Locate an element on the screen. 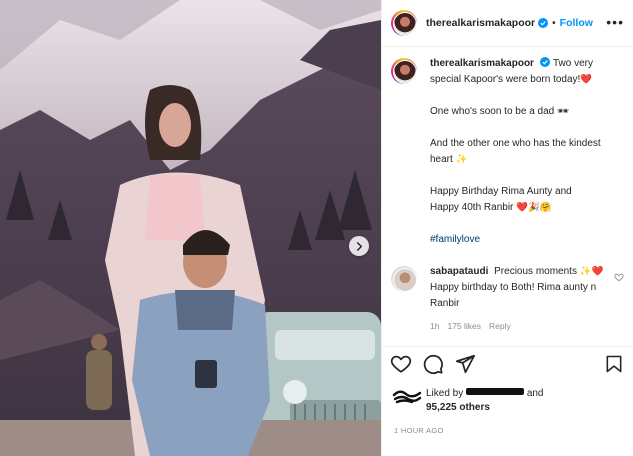 The width and height of the screenshot is (633, 456). comment-reply-button: Reply is located at coordinates (500, 326).